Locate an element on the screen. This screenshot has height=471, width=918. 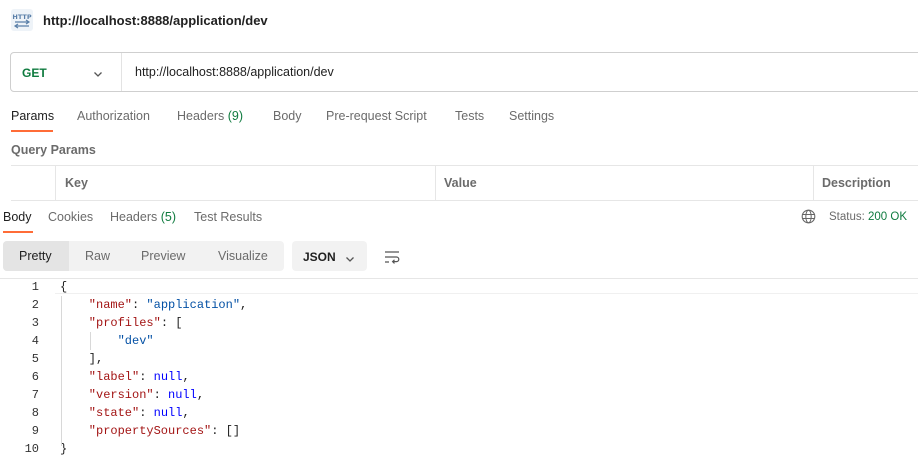
code-line: "propertySources": [] is located at coordinates (164, 431).